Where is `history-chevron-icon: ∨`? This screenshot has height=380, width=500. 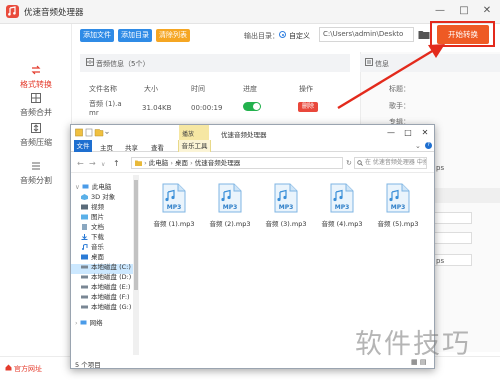
history-chevron-icon: ∨ is located at coordinates (103, 164).